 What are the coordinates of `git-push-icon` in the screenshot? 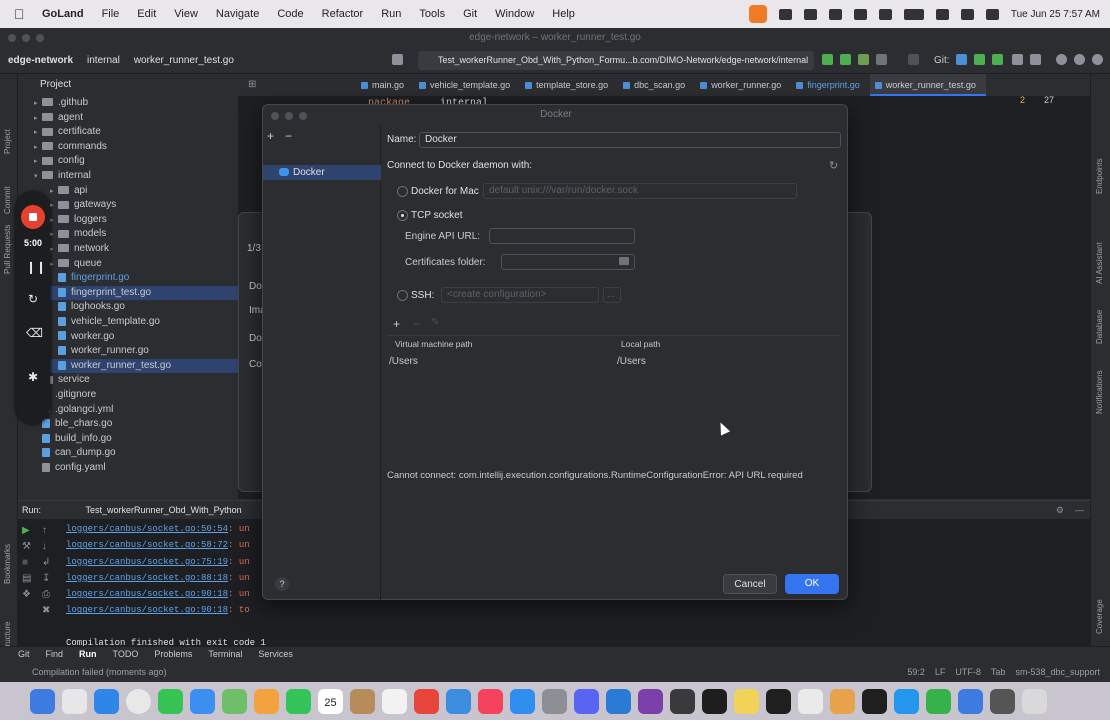 It's located at (997, 59).